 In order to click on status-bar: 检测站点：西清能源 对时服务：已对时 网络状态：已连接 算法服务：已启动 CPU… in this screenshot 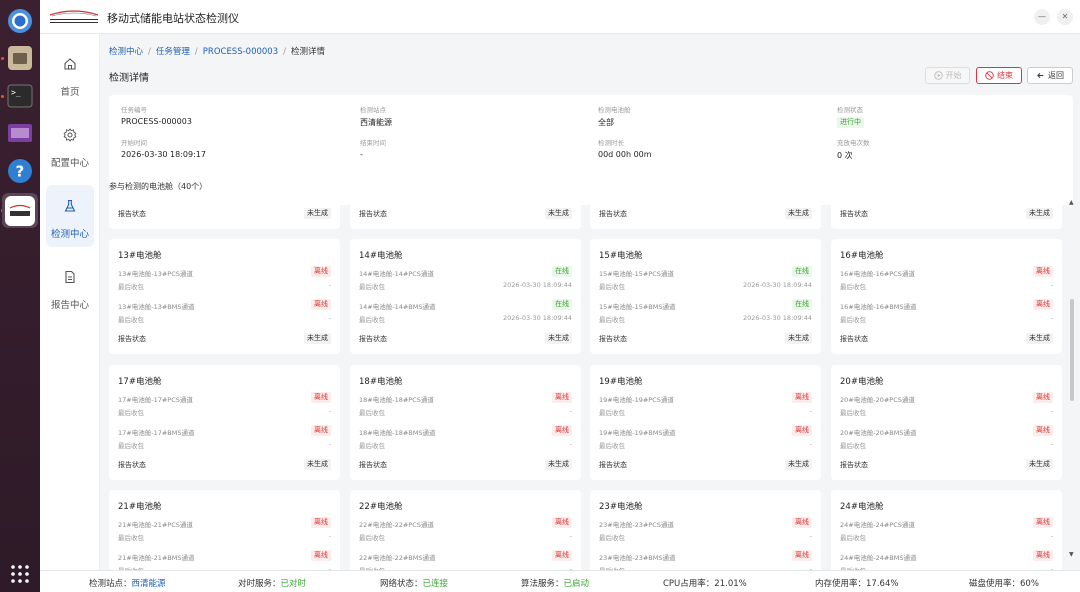, I will do `click(560, 581)`.